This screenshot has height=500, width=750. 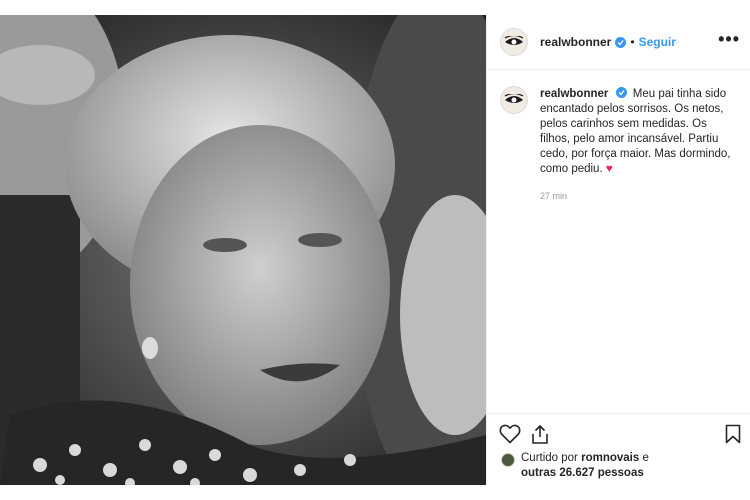 I want to click on caption-username: realwbonner, so click(x=574, y=94).